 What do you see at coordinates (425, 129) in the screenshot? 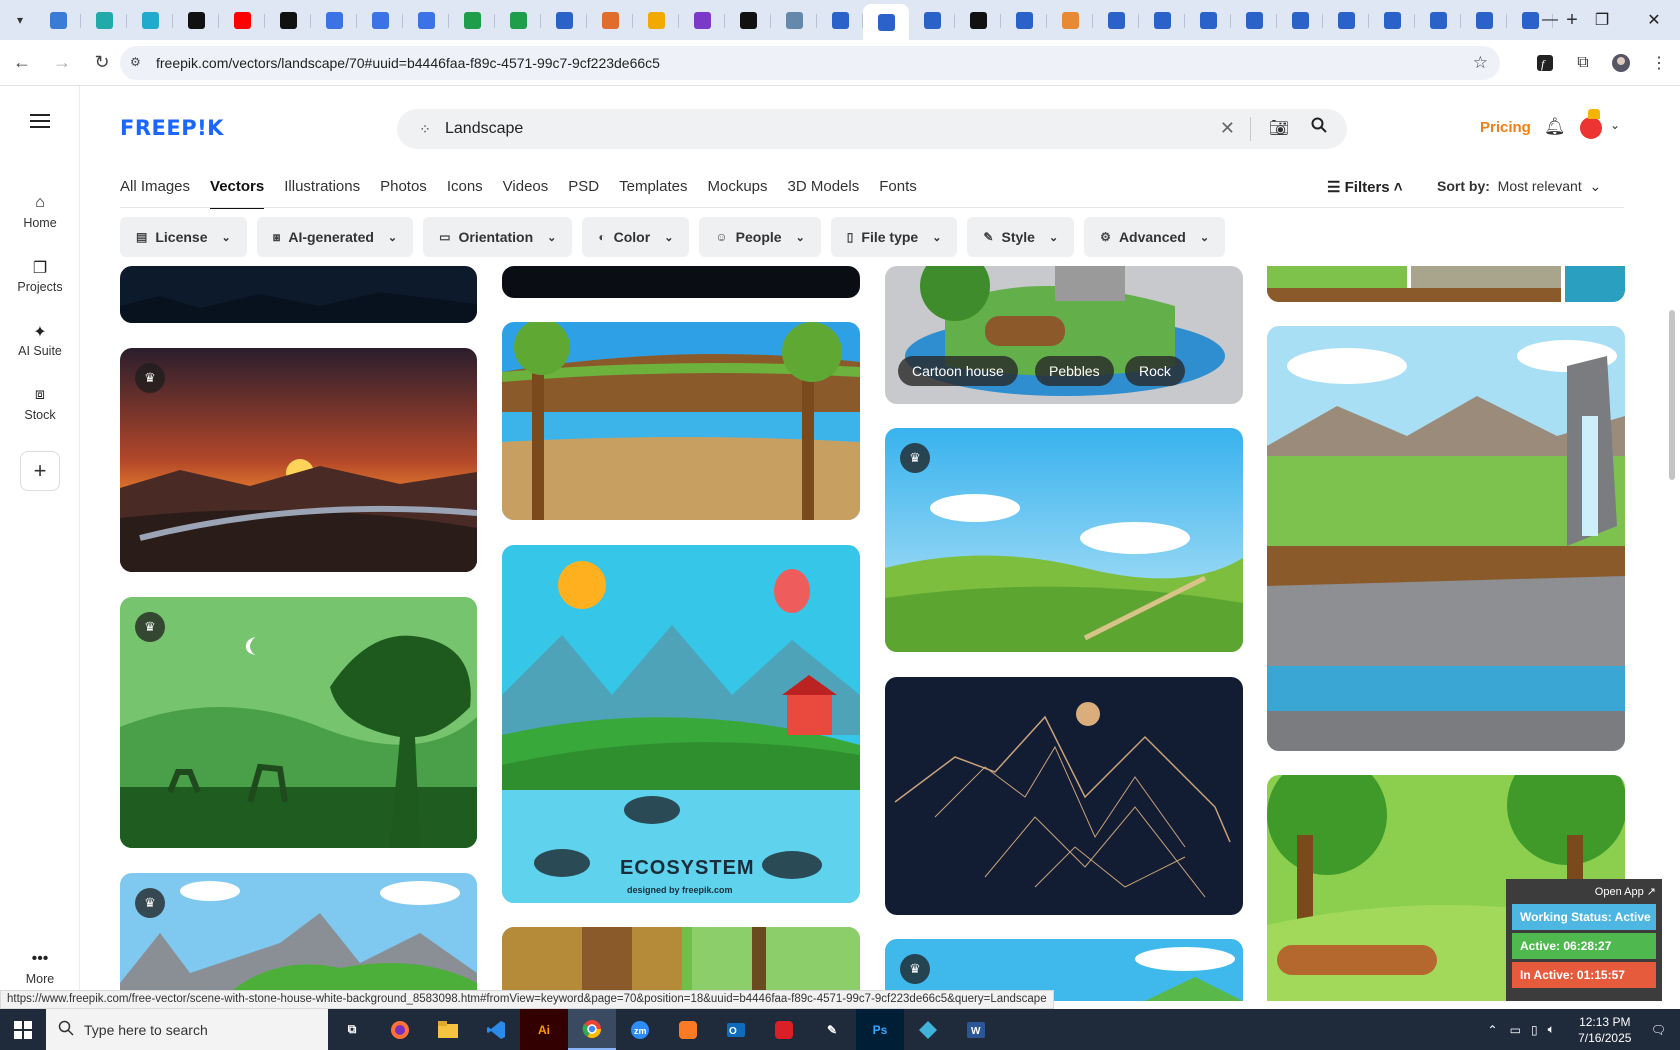
I see `search-mode-icon: ⁘` at bounding box center [425, 129].